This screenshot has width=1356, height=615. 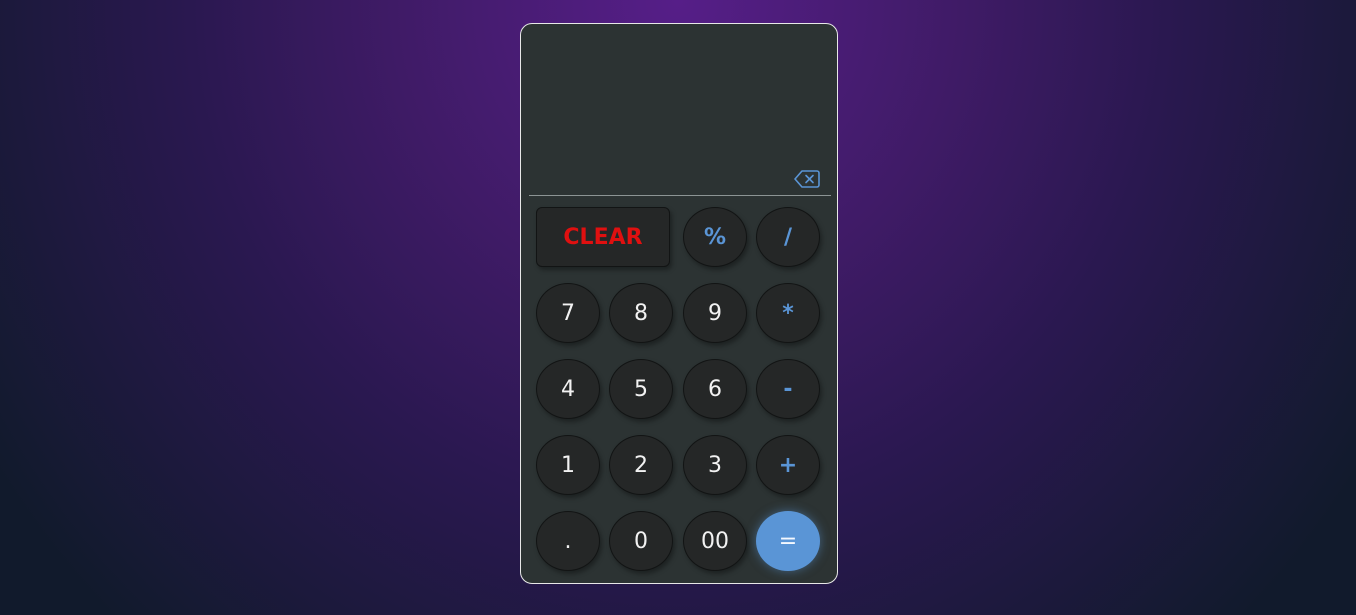 I want to click on display, so click(x=680, y=110).